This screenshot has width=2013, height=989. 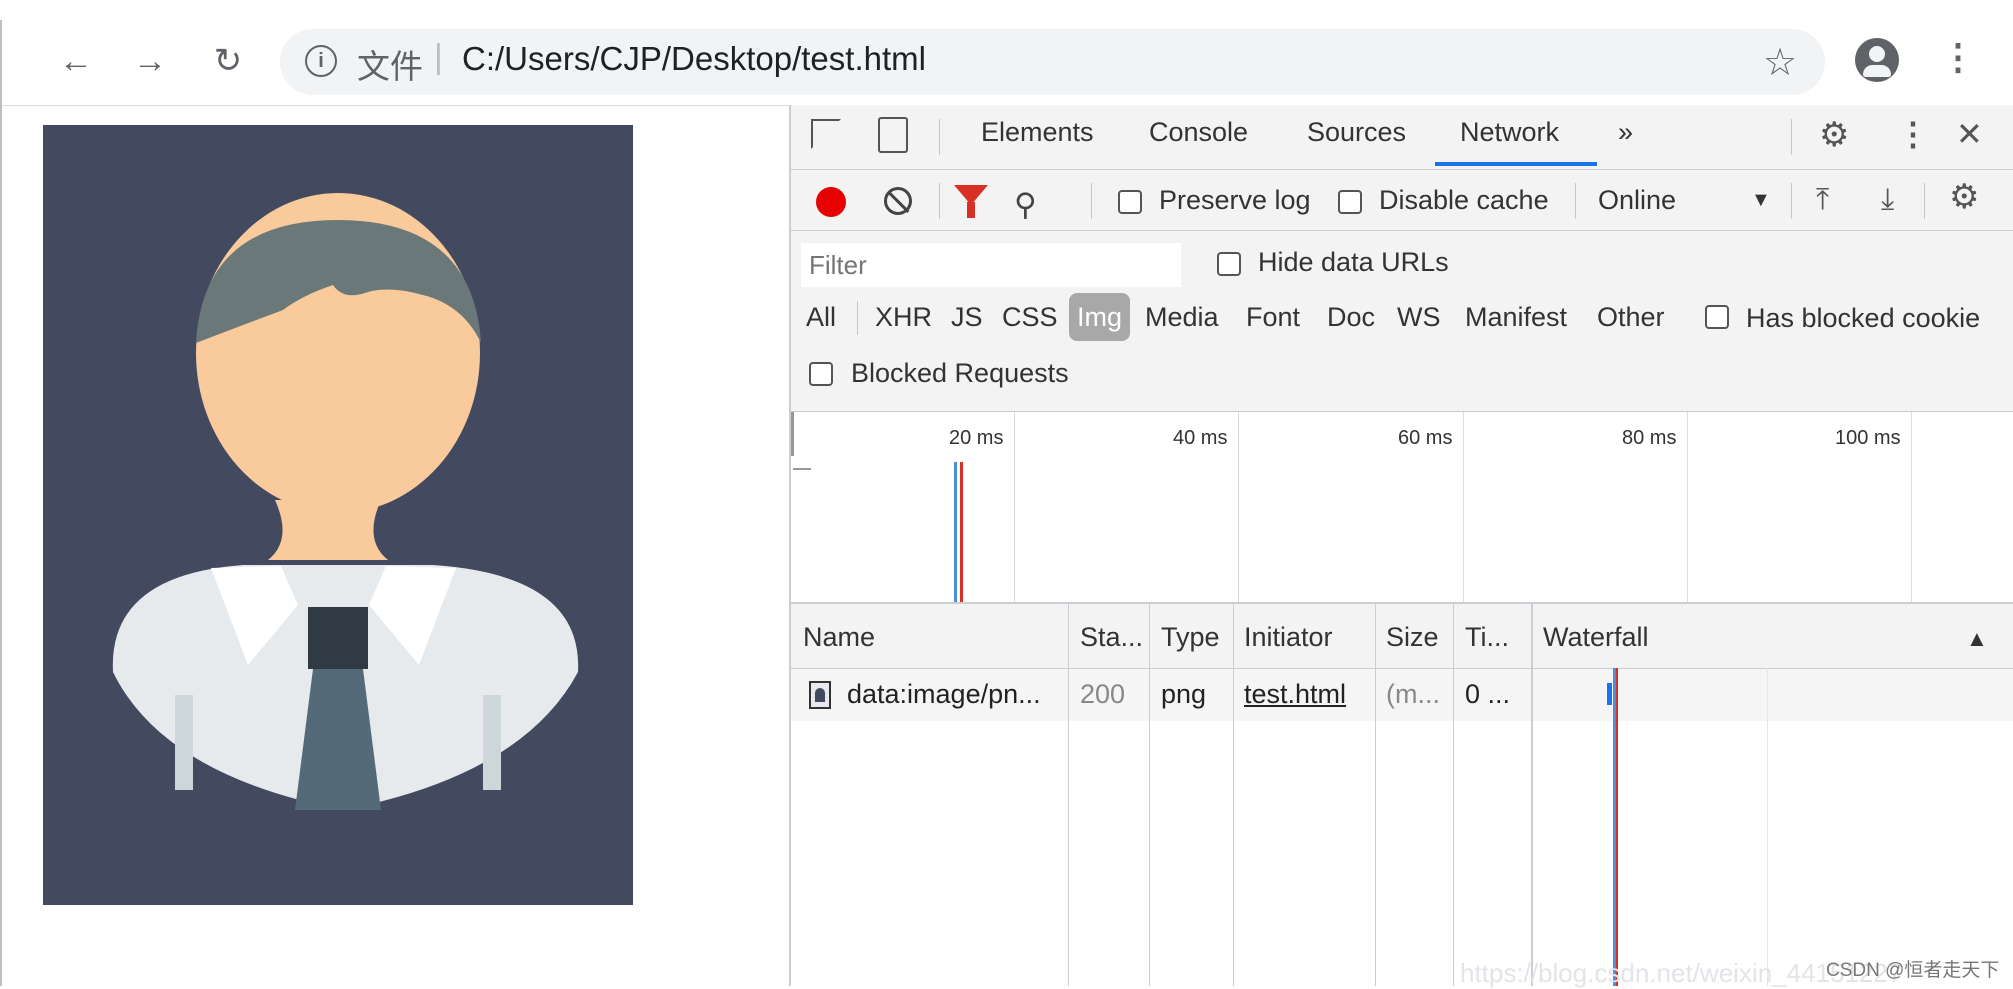 What do you see at coordinates (1025, 205) in the screenshot?
I see `search-icon: ⚲` at bounding box center [1025, 205].